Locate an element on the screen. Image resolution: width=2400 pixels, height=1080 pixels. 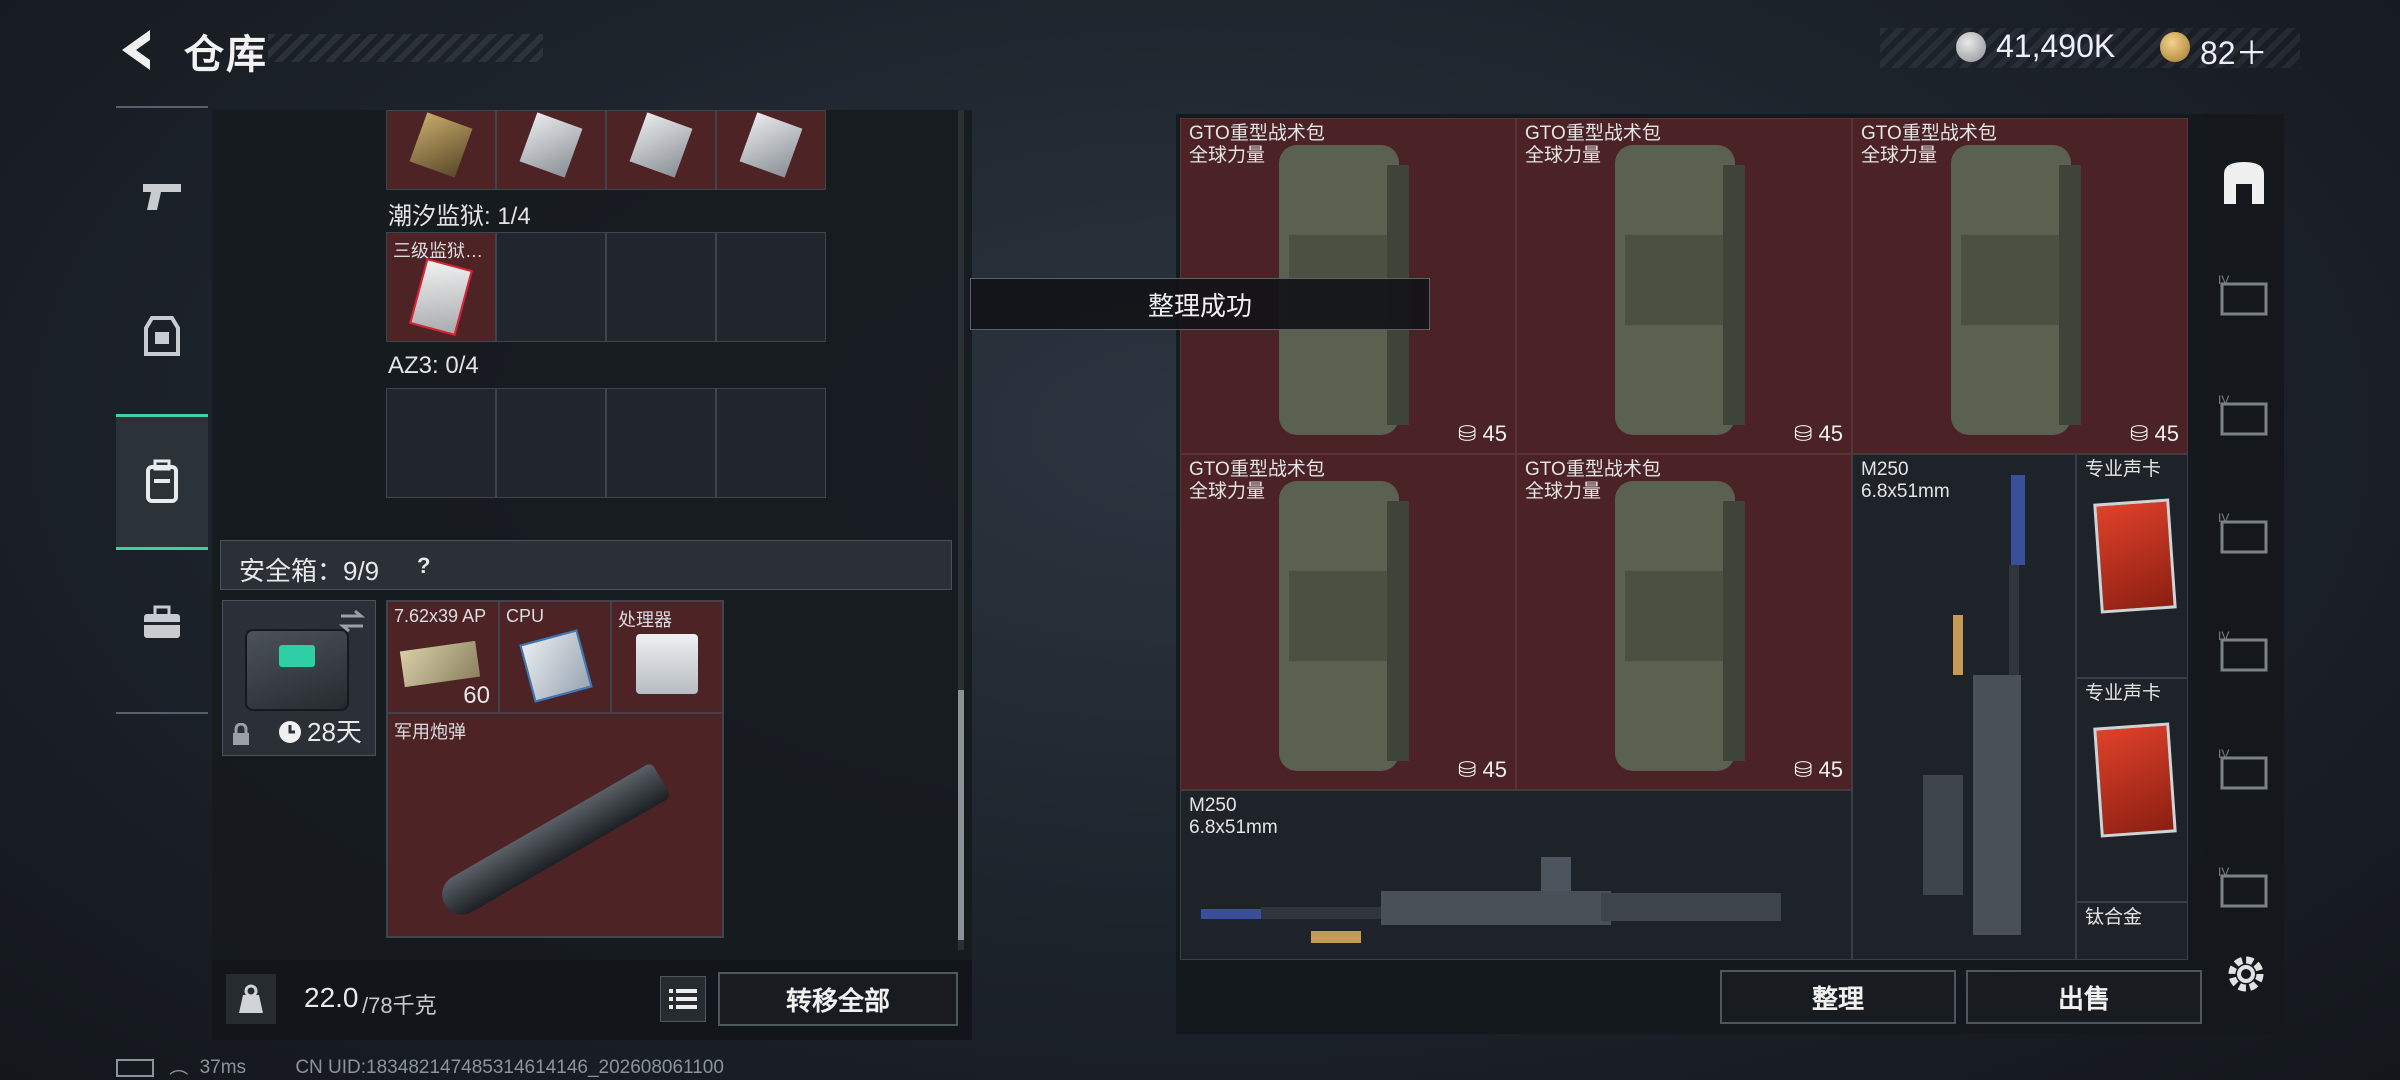
page-title: 仓库 is located at coordinates (226, 55).